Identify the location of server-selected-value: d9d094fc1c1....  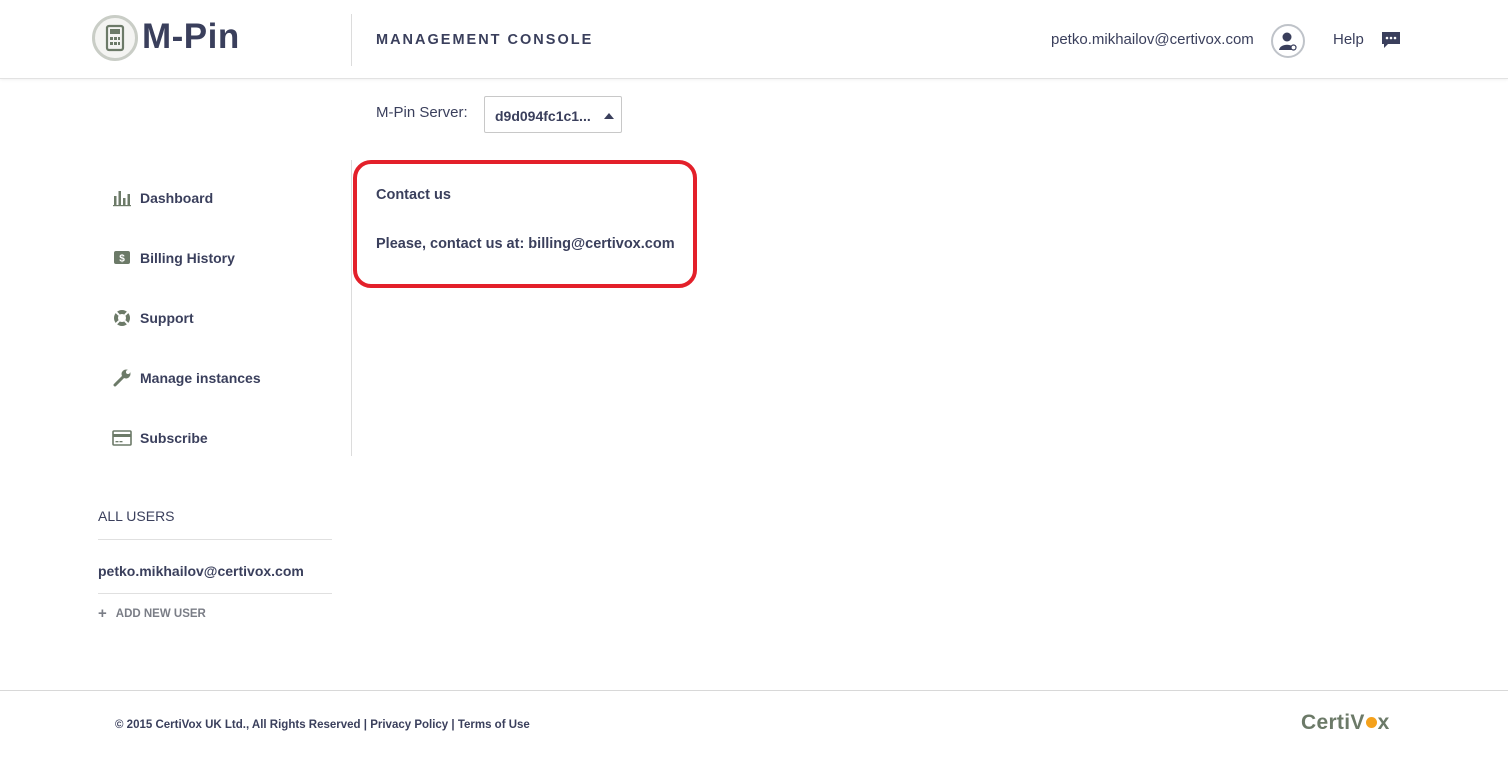
(543, 116).